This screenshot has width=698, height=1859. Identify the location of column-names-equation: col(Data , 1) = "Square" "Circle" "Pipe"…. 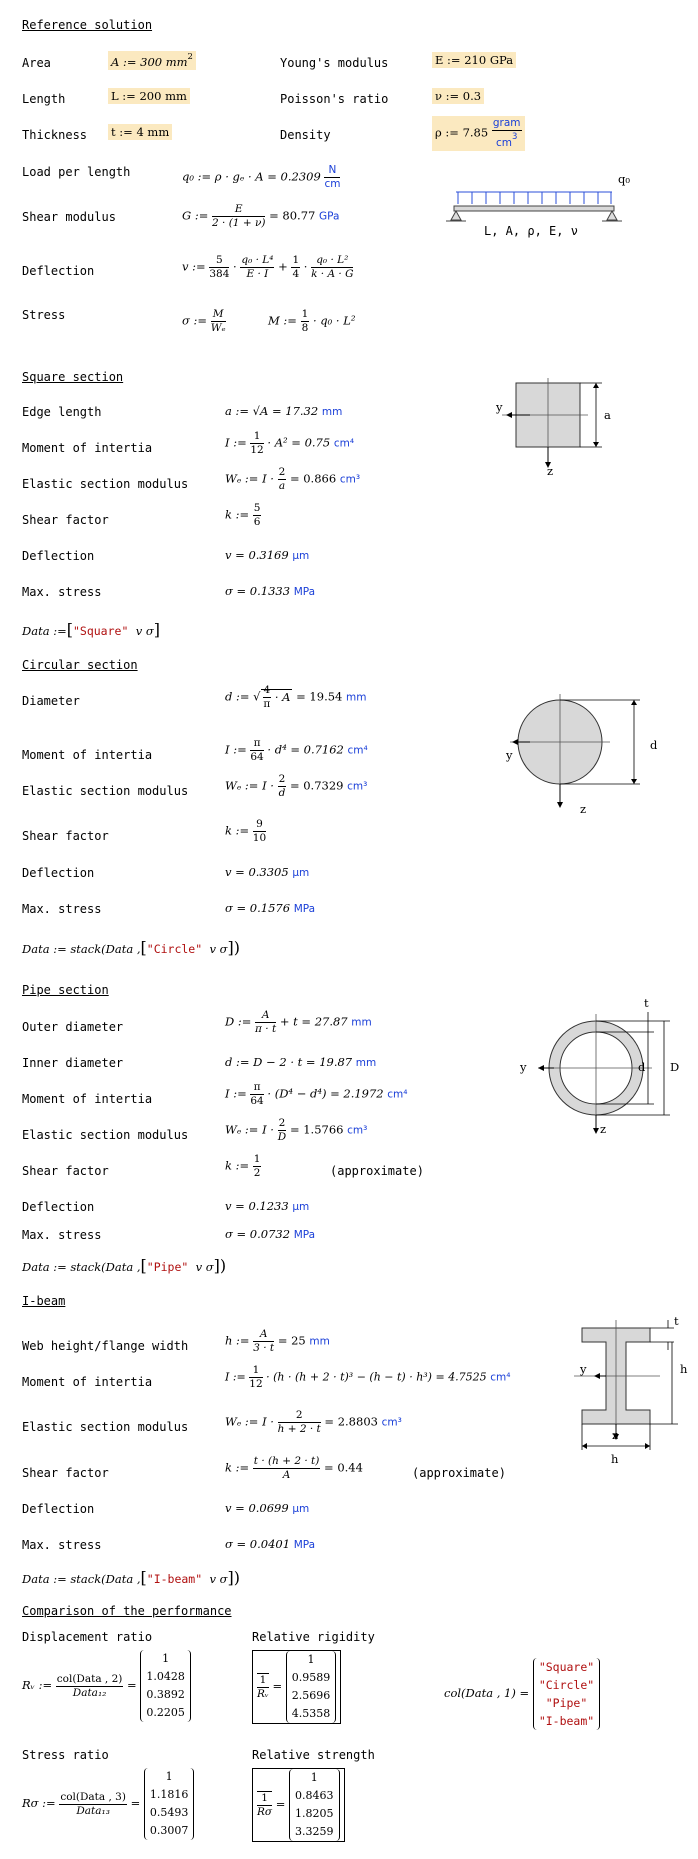
(522, 1694).